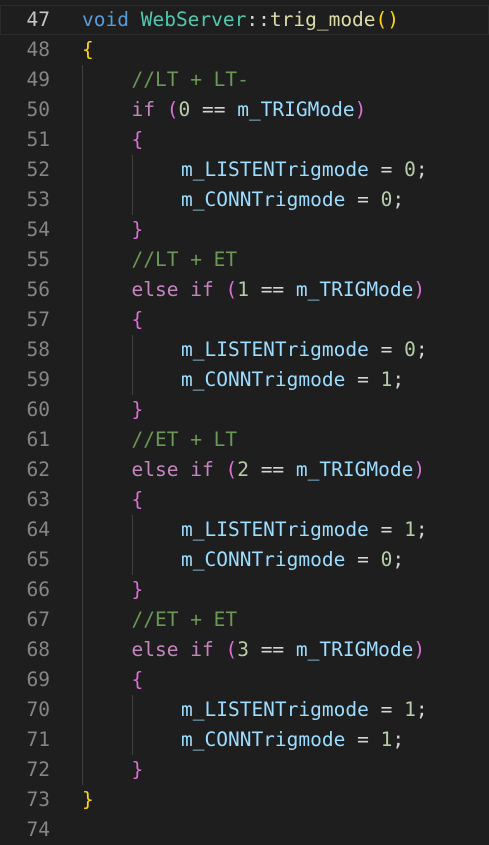  Describe the element at coordinates (38, 139) in the screenshot. I see `line-number: 51` at that location.